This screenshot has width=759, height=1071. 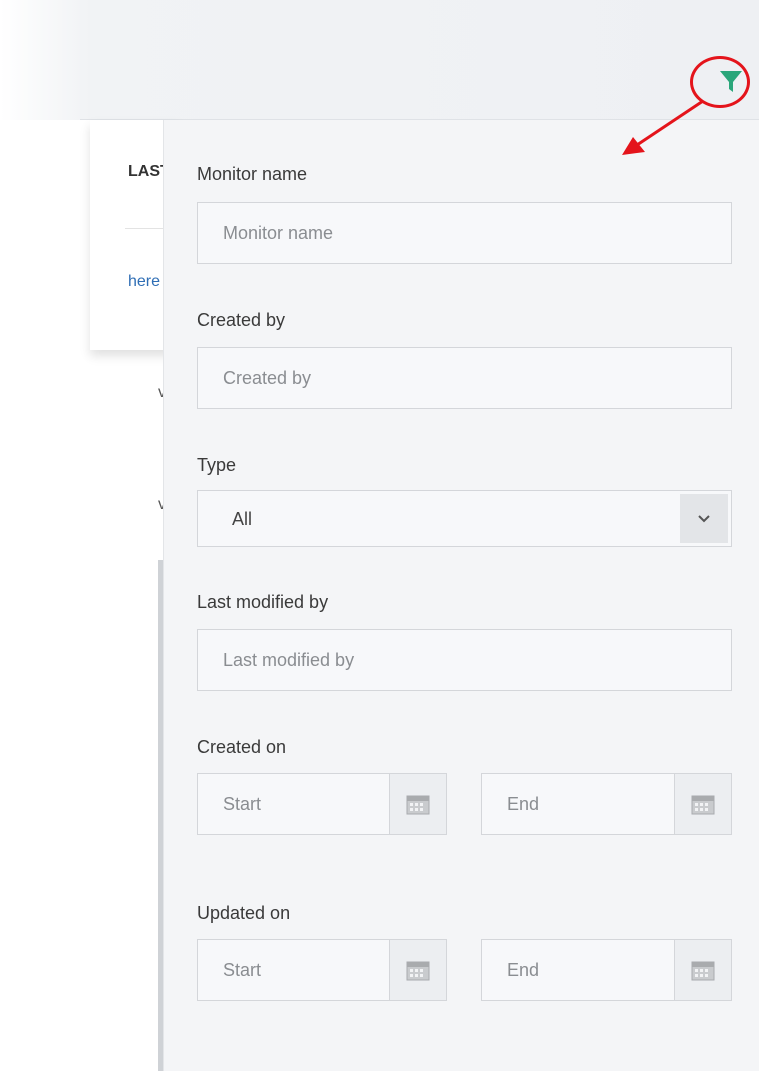 I want to click on updated-on-start-input, so click(x=293, y=970).